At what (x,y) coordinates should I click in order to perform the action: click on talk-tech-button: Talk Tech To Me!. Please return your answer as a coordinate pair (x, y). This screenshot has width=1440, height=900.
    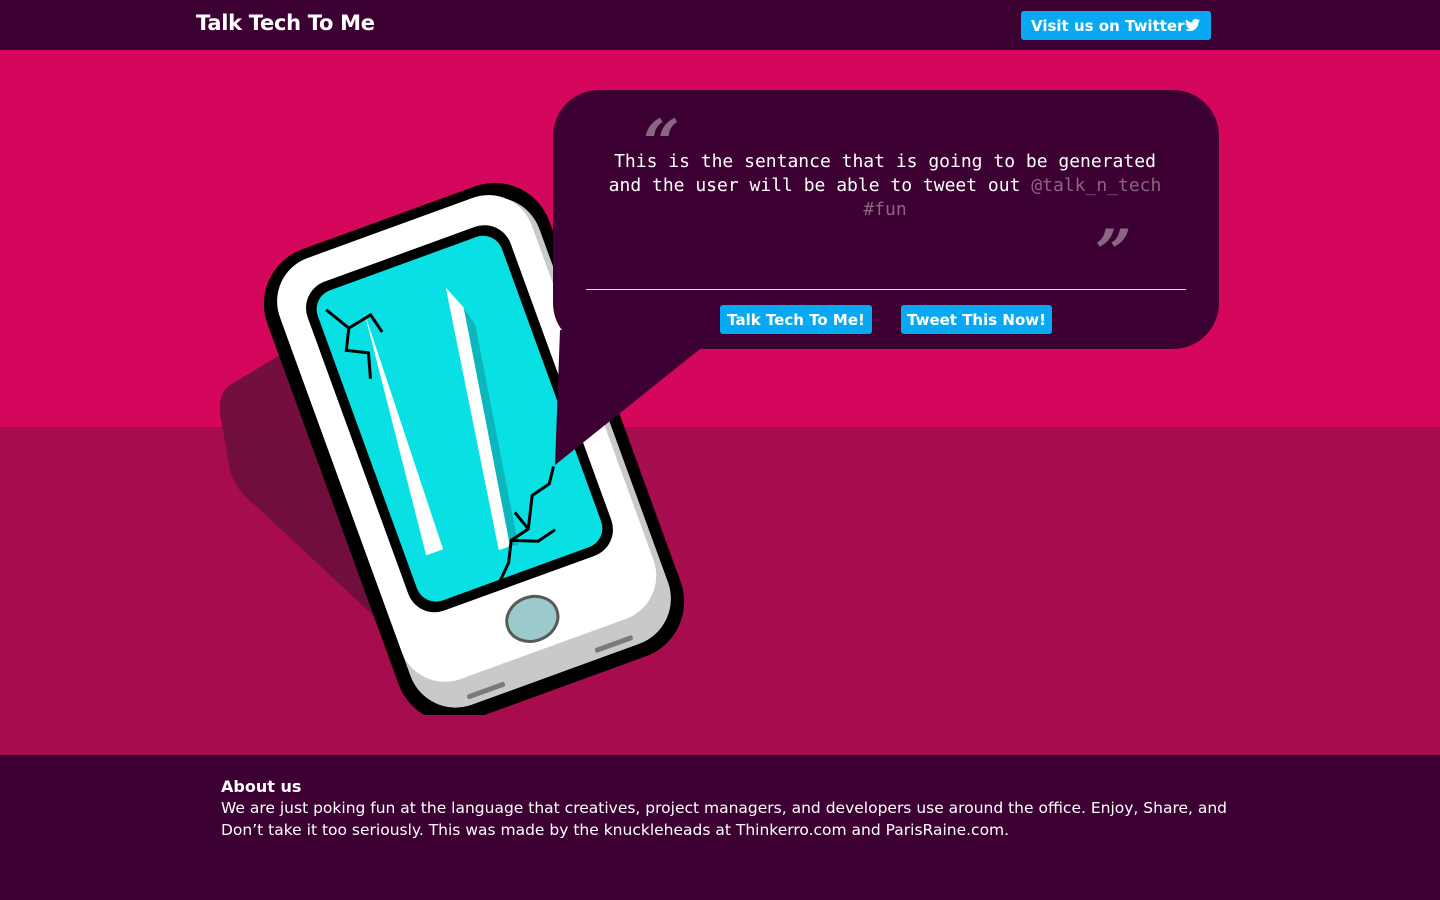
    Looking at the image, I should click on (796, 319).